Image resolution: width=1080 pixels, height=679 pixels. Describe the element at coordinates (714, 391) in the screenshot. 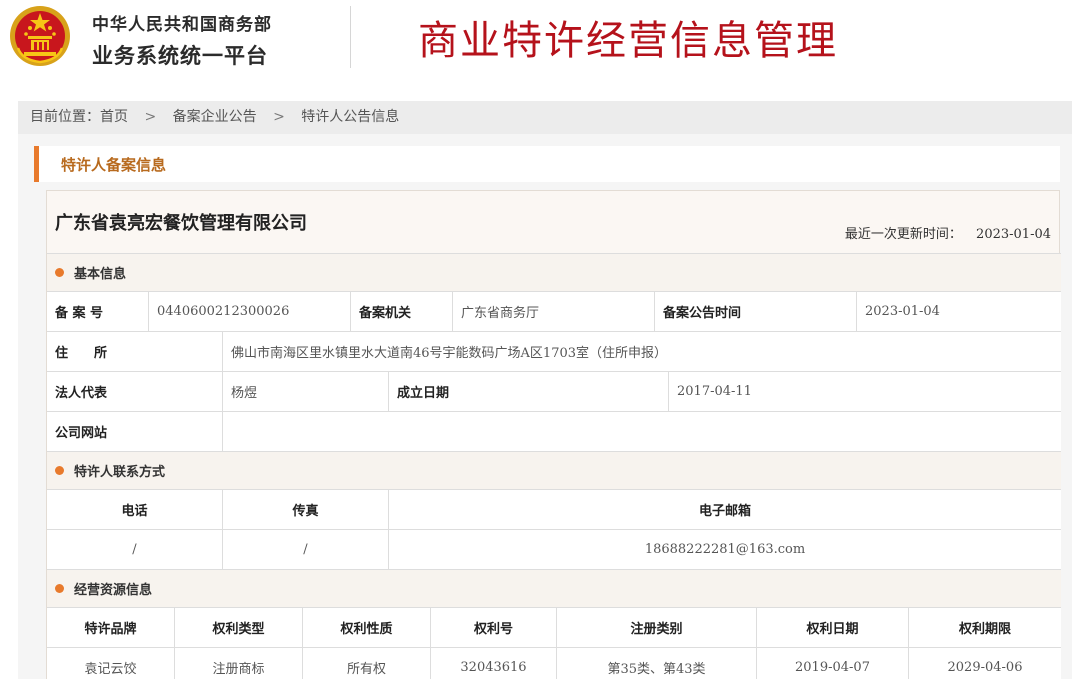

I see `founded-value: 2017-04-11` at that location.